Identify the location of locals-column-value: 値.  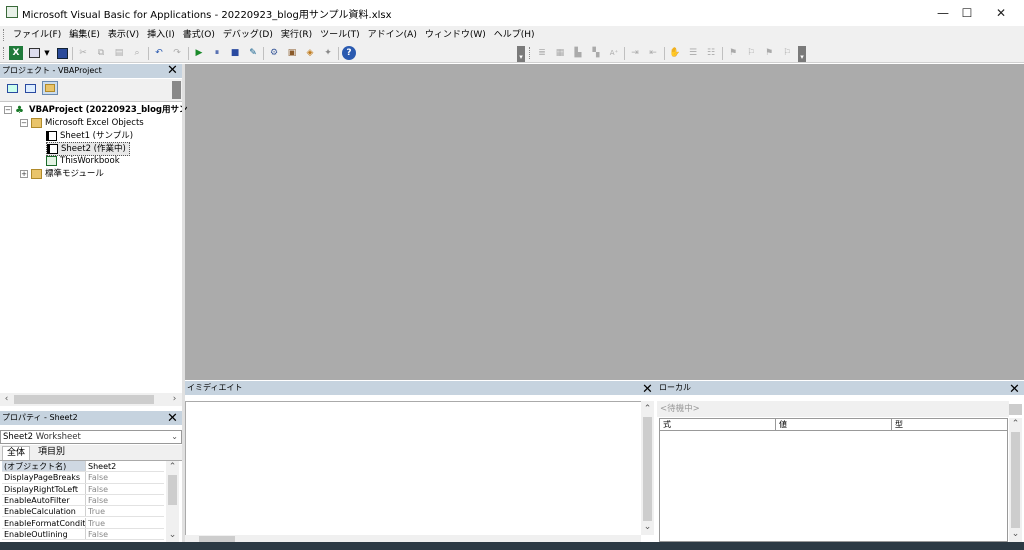
(834, 424).